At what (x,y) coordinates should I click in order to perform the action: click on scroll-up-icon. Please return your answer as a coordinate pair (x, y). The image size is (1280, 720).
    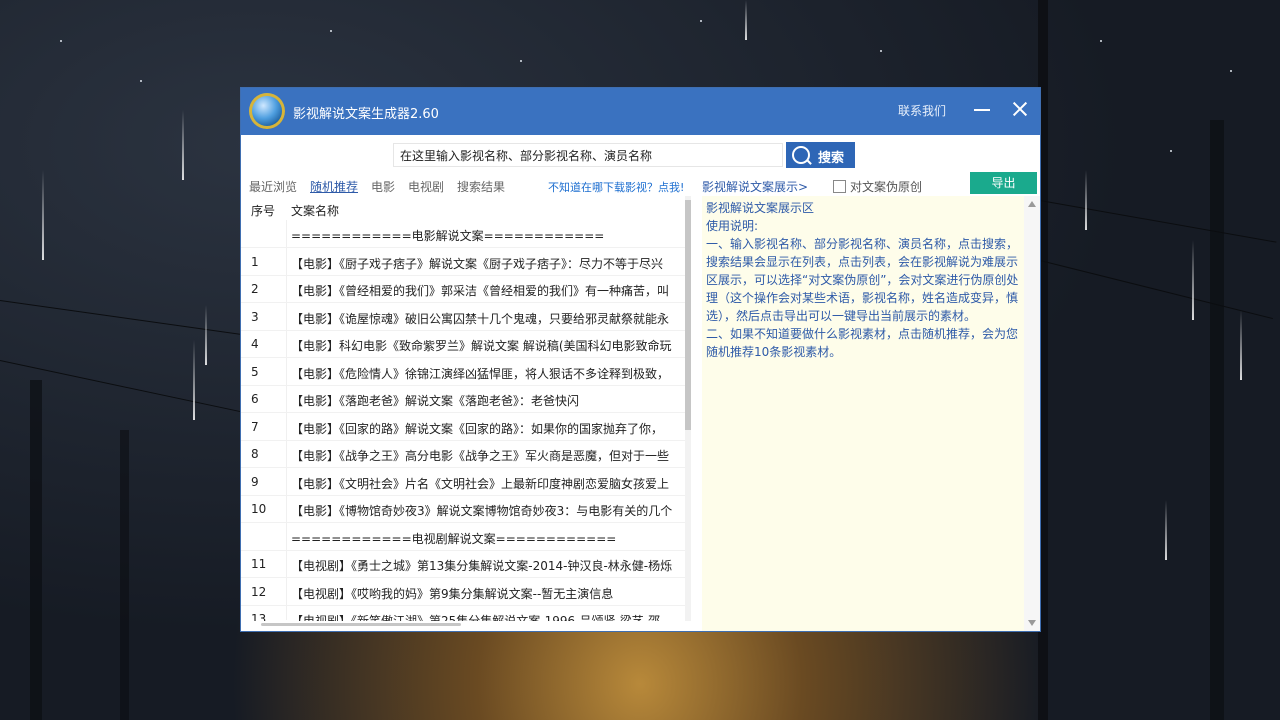
    Looking at the image, I should click on (1032, 204).